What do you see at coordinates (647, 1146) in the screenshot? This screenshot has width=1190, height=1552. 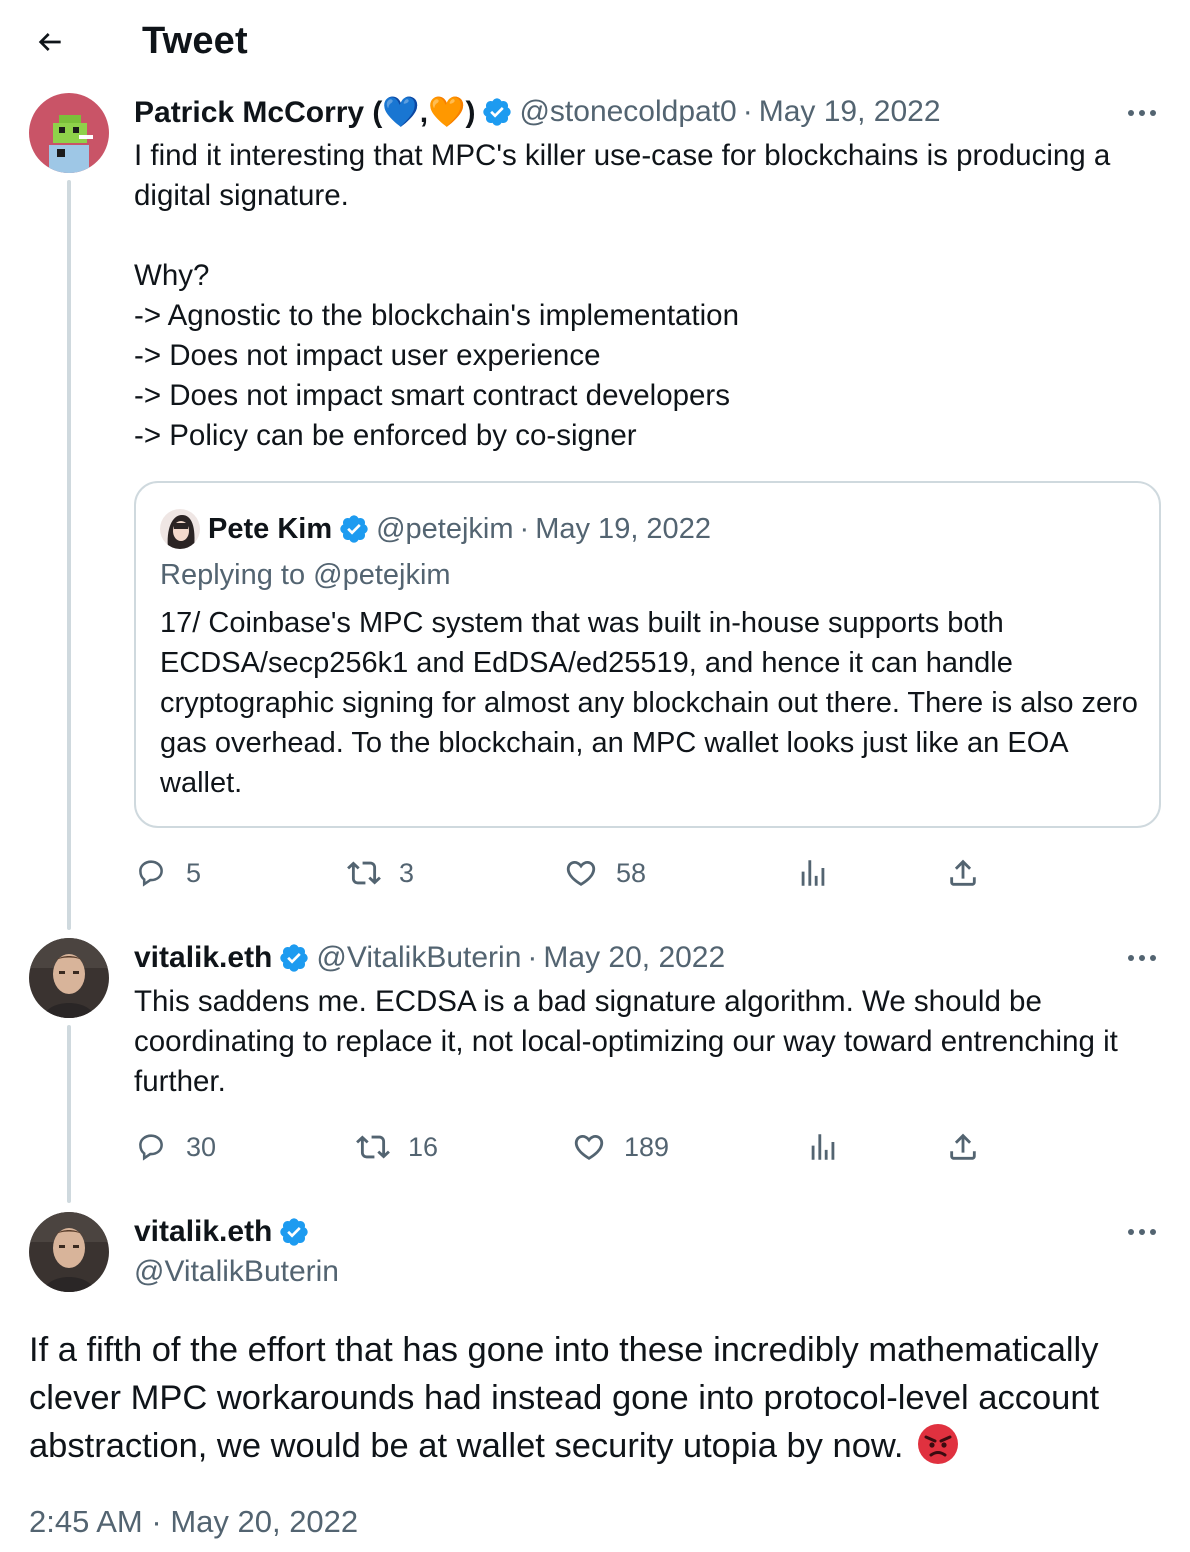 I see `like-count: 189` at bounding box center [647, 1146].